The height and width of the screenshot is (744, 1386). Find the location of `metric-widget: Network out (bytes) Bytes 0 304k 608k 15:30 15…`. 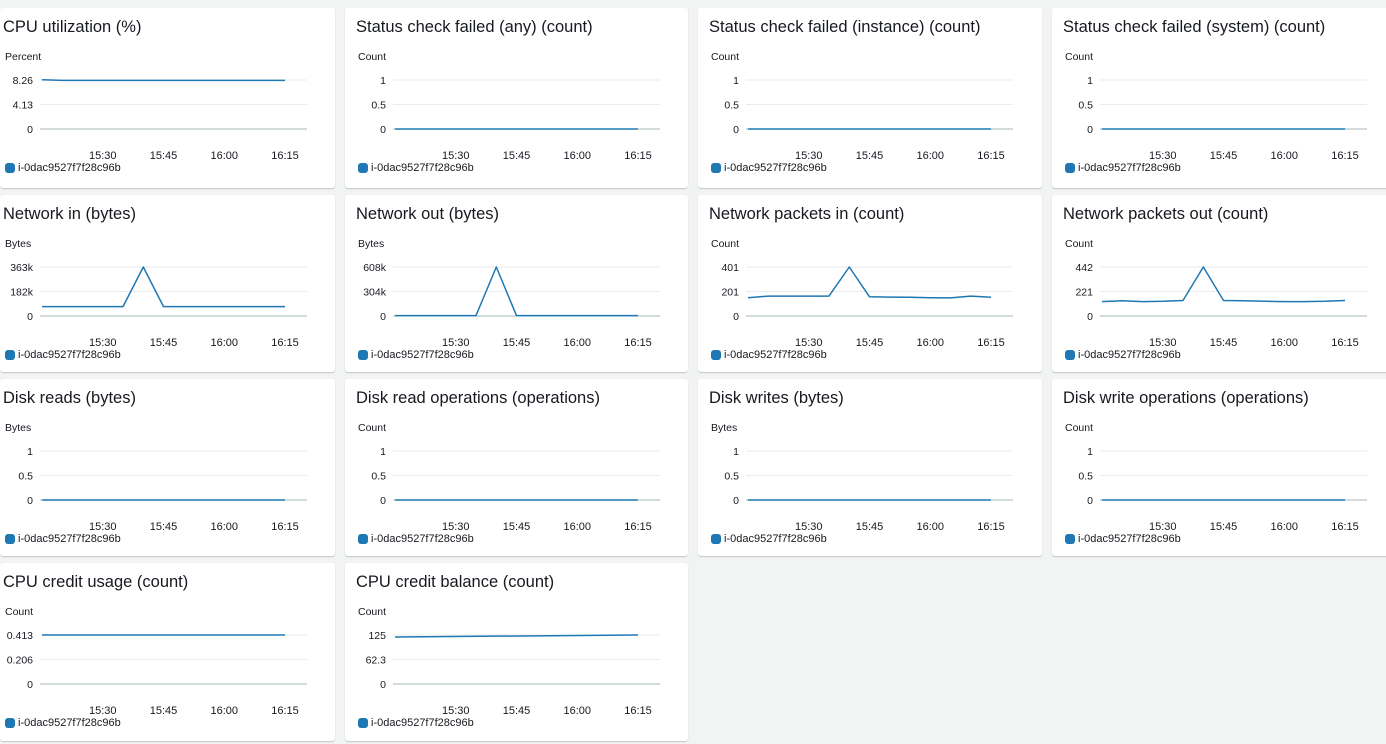

metric-widget: Network out (bytes) Bytes 0 304k 608k 15:30 15… is located at coordinates (516, 283).